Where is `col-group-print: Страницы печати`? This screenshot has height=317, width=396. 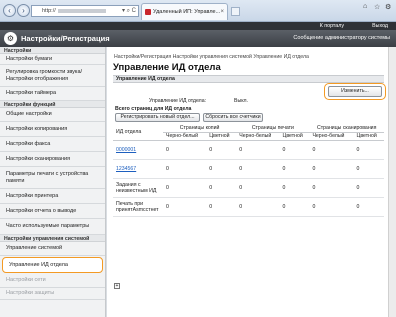
col-group-print: Страницы печати is located at coordinates (273, 129).